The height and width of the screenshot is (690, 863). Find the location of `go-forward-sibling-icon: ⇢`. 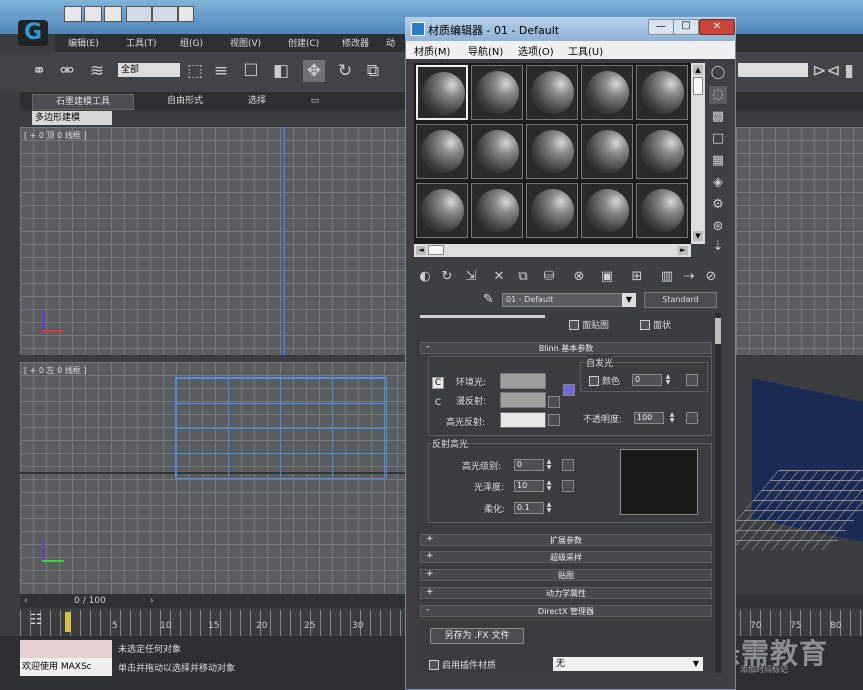

go-forward-sibling-icon: ⇢ is located at coordinates (689, 277).